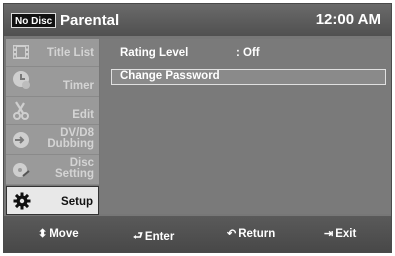 The height and width of the screenshot is (256, 395). I want to click on enter-hint: ⮐ Enter, so click(153, 236).